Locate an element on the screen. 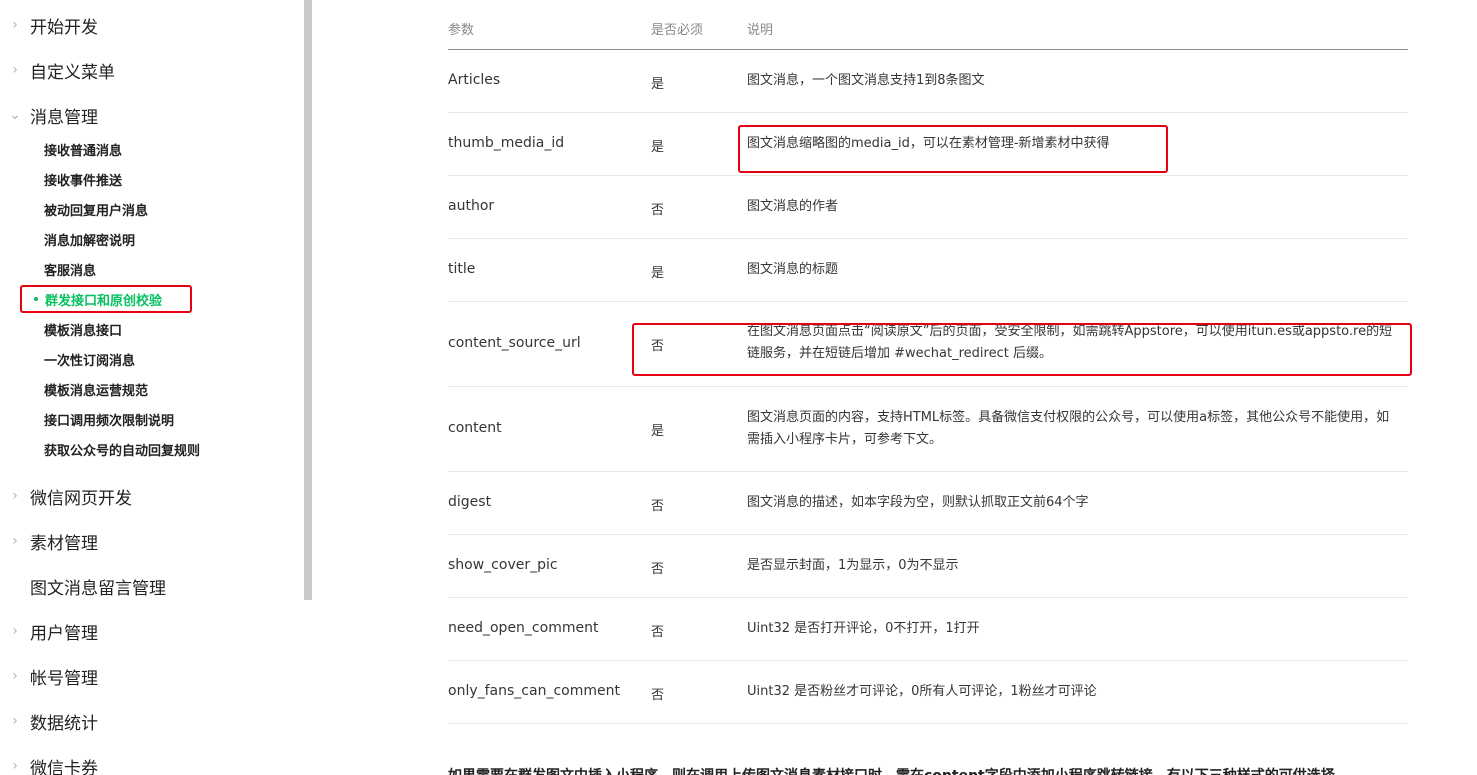  nav-item-label: 开始开发 is located at coordinates (64, 27).